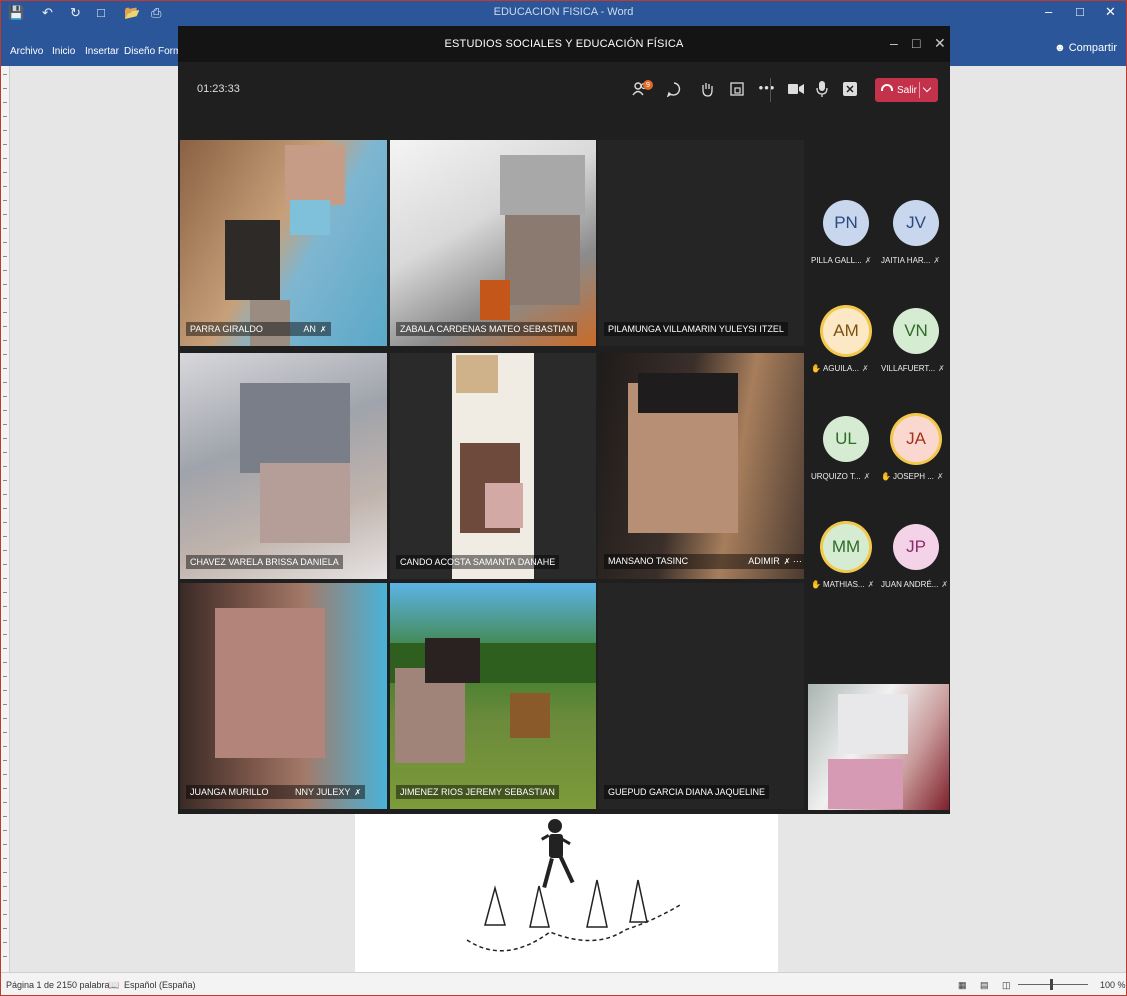 This screenshot has height=996, width=1127. I want to click on avatar: MM, so click(846, 547).